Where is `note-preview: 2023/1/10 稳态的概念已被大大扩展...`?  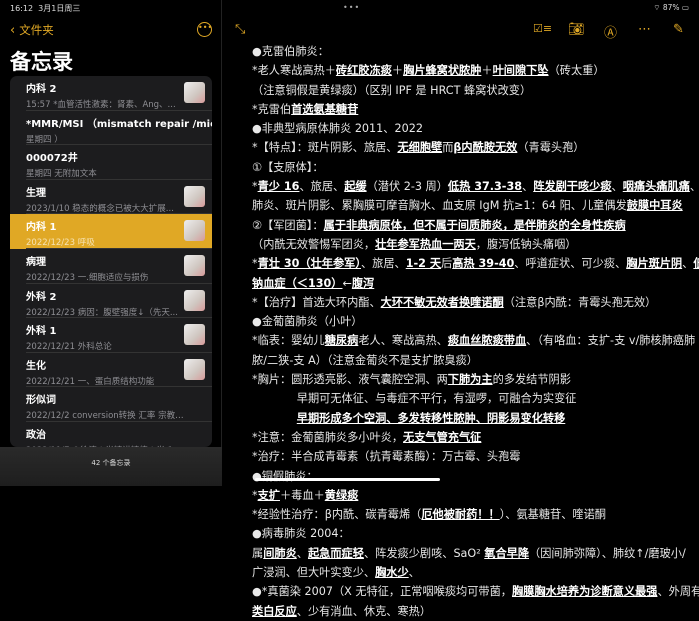
note-preview: 2023/1/10 稳态的概念已被大大扩展... is located at coordinates (100, 208).